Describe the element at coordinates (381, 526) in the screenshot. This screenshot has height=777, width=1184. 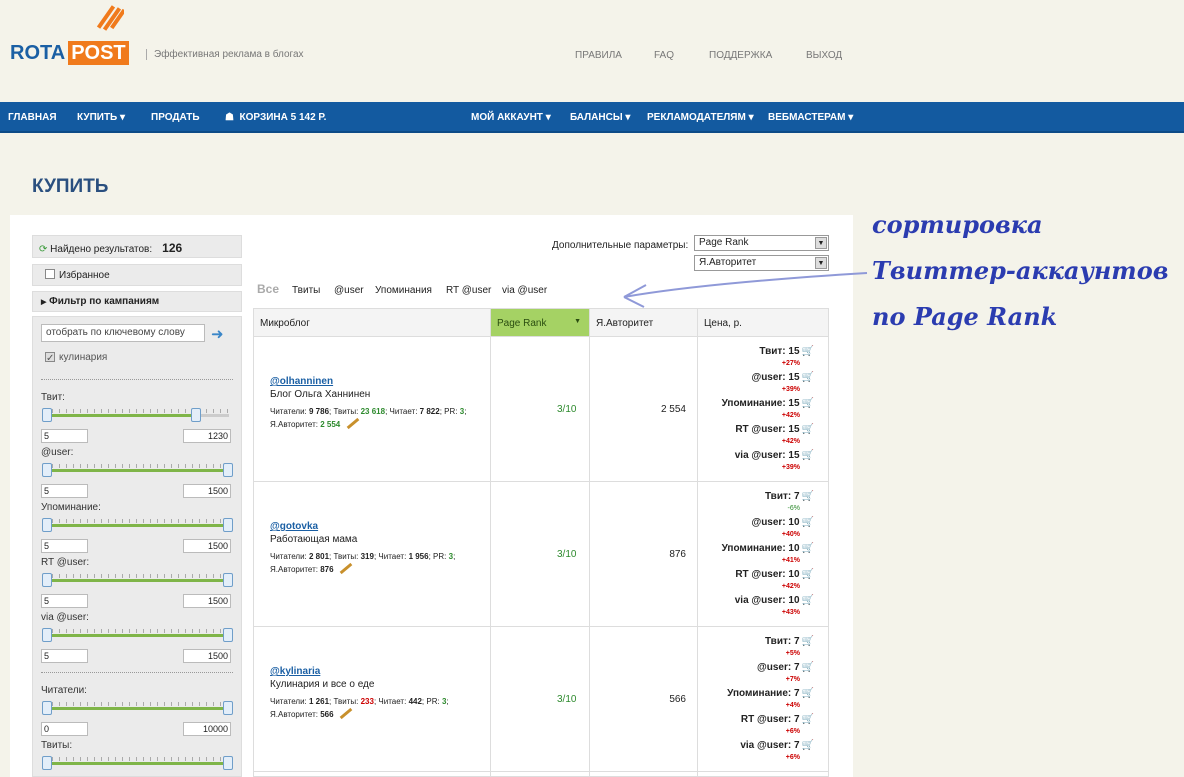
I see `blog-account-link: @gotovka` at that location.